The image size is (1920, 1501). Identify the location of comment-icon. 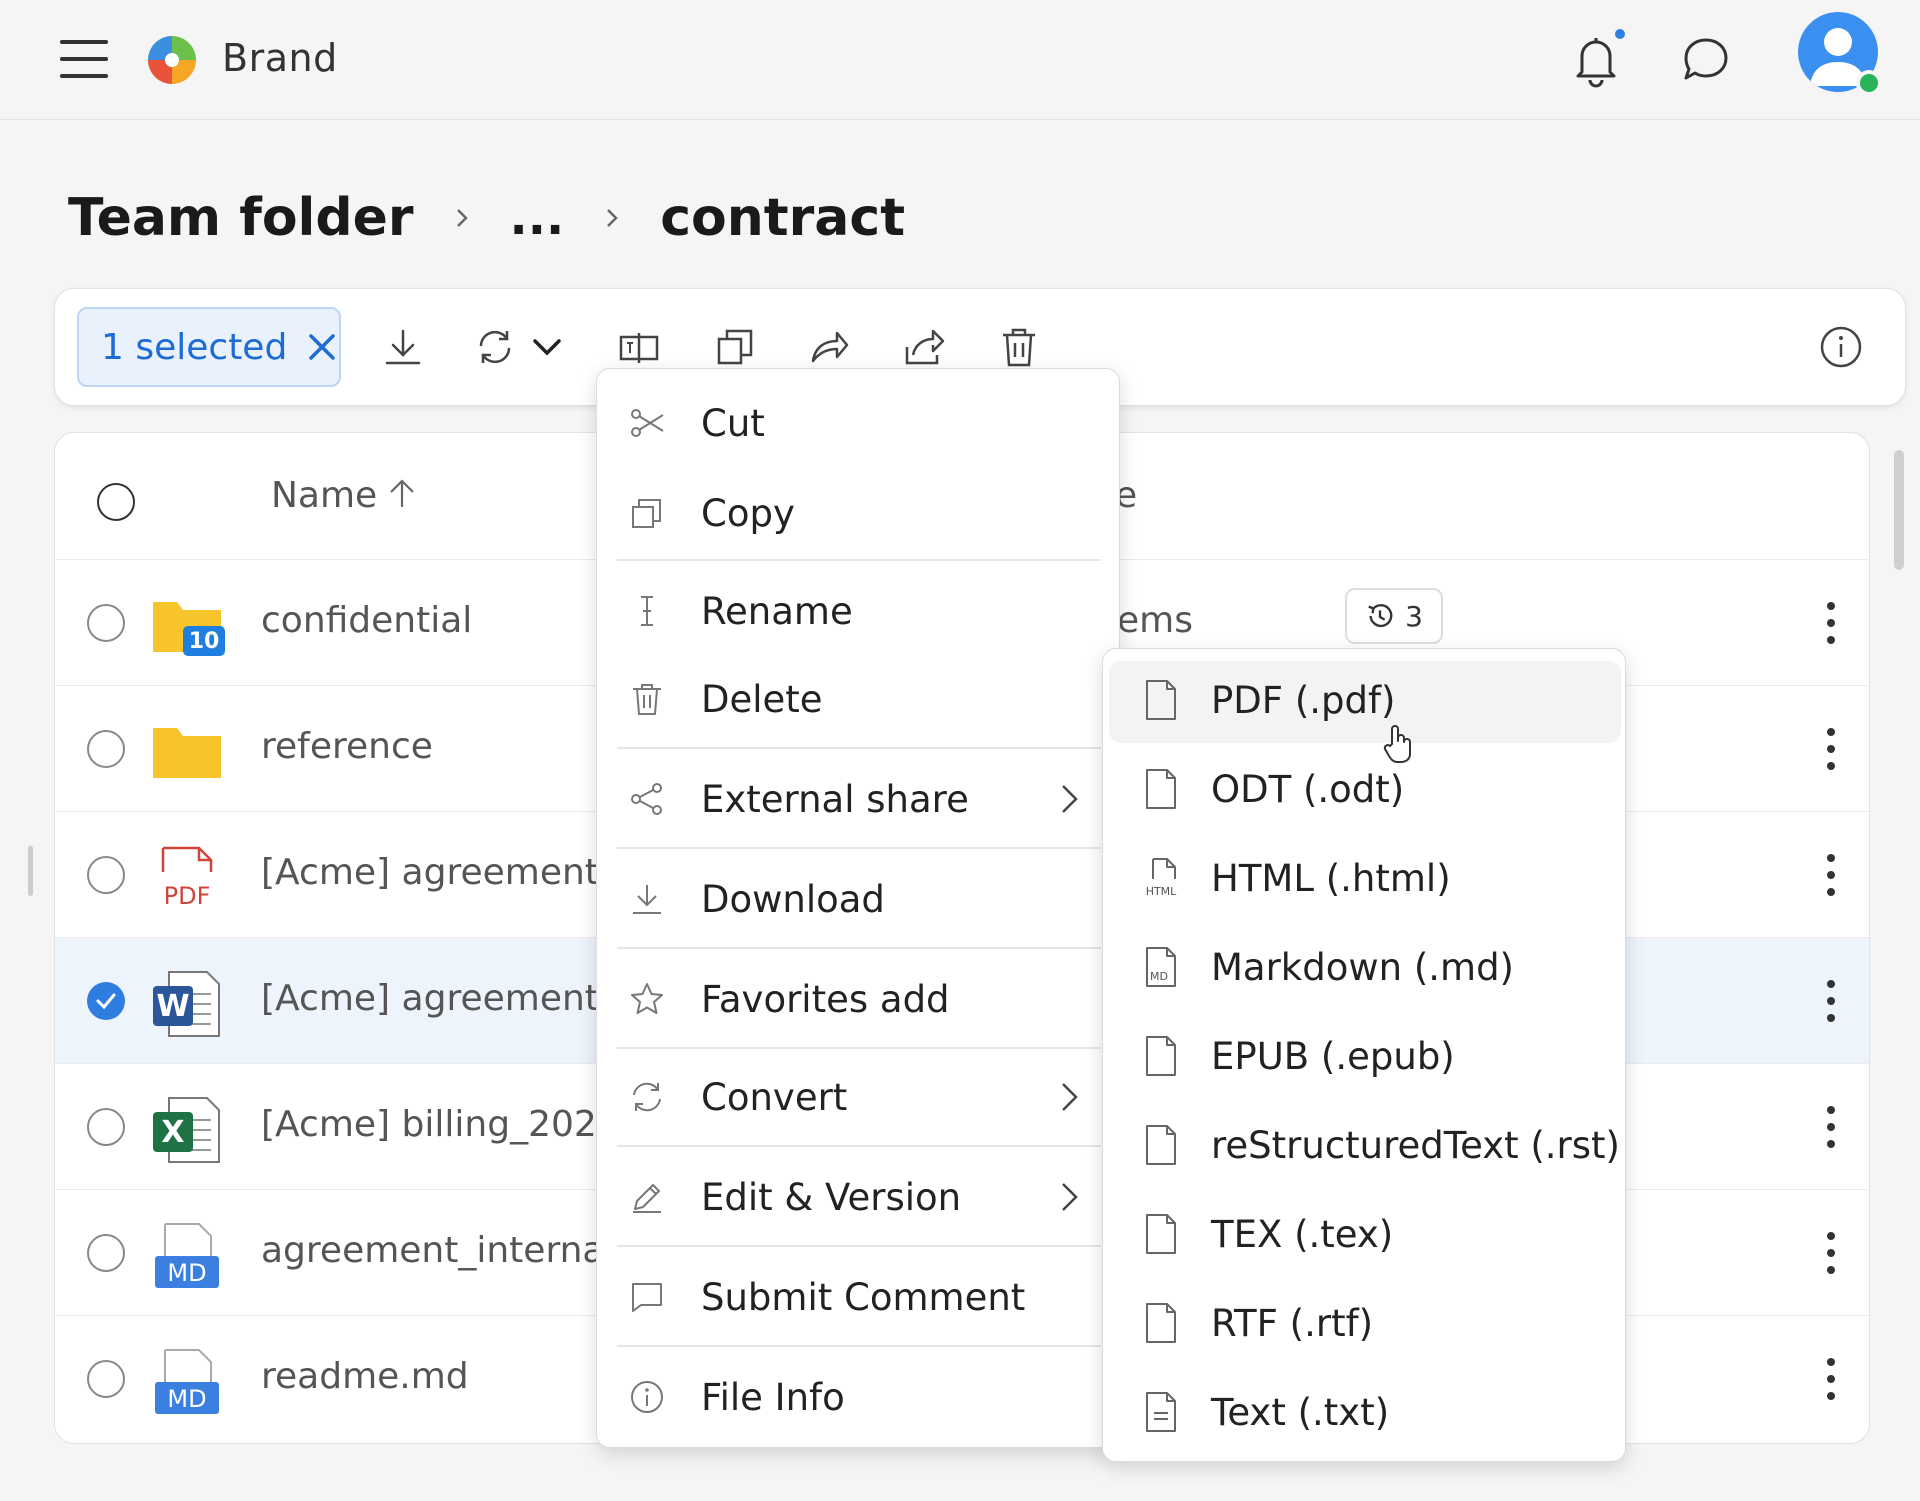
(647, 1297).